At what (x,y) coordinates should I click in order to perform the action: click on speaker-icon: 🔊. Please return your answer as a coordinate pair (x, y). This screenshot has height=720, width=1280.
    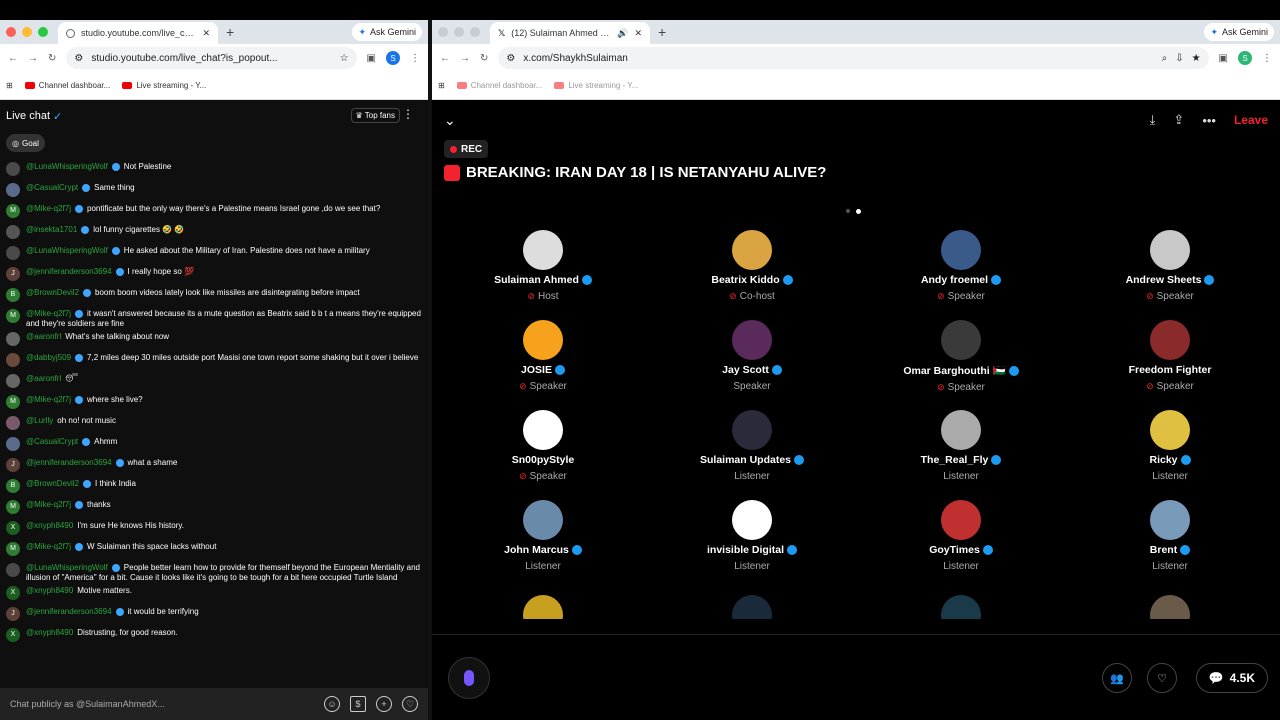
    Looking at the image, I should click on (622, 33).